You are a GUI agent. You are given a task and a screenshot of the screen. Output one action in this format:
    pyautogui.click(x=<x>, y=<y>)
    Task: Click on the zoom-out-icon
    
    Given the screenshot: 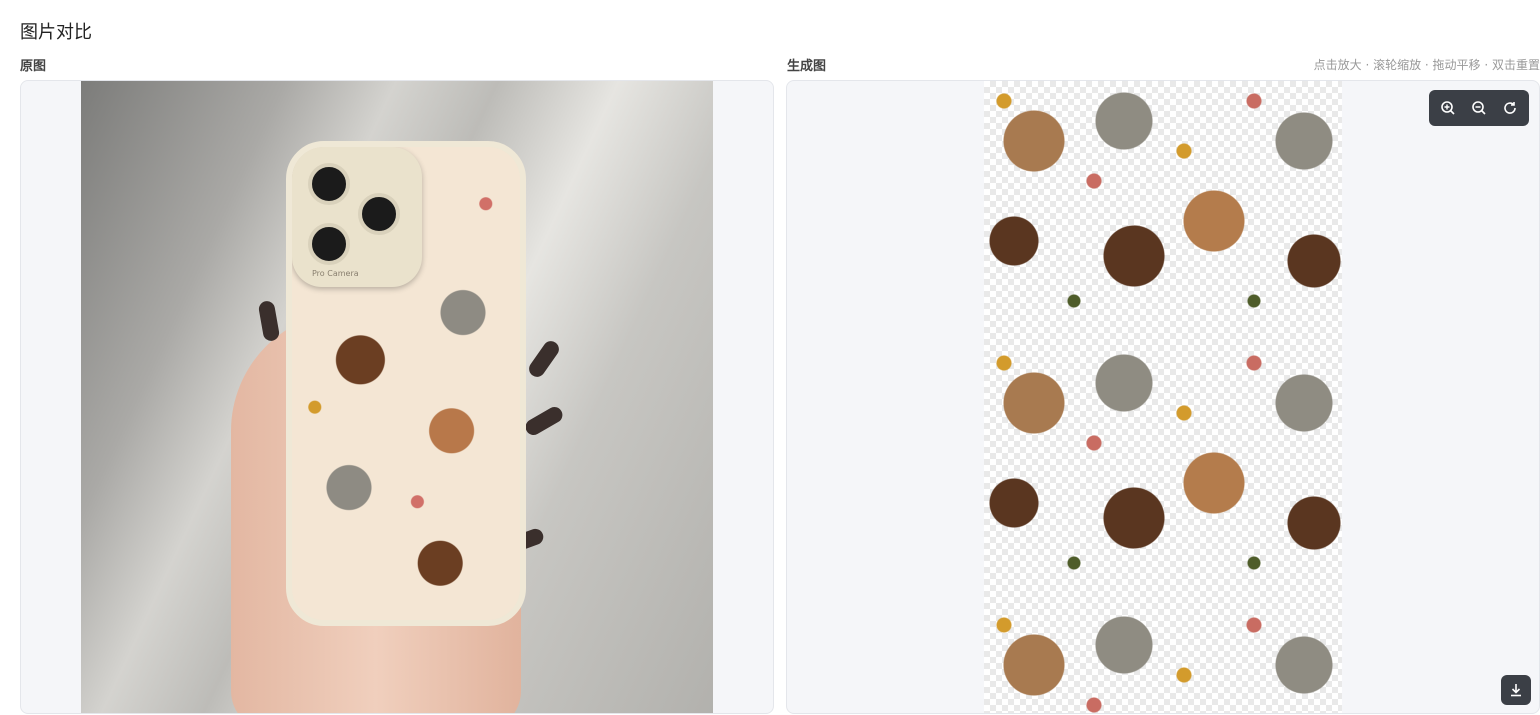 What is the action you would take?
    pyautogui.click(x=1479, y=108)
    